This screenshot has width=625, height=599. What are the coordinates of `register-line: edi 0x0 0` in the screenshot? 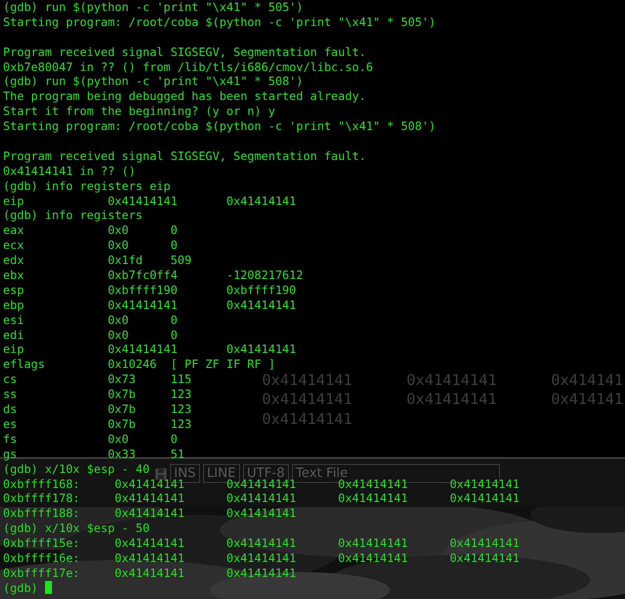 It's located at (90, 335).